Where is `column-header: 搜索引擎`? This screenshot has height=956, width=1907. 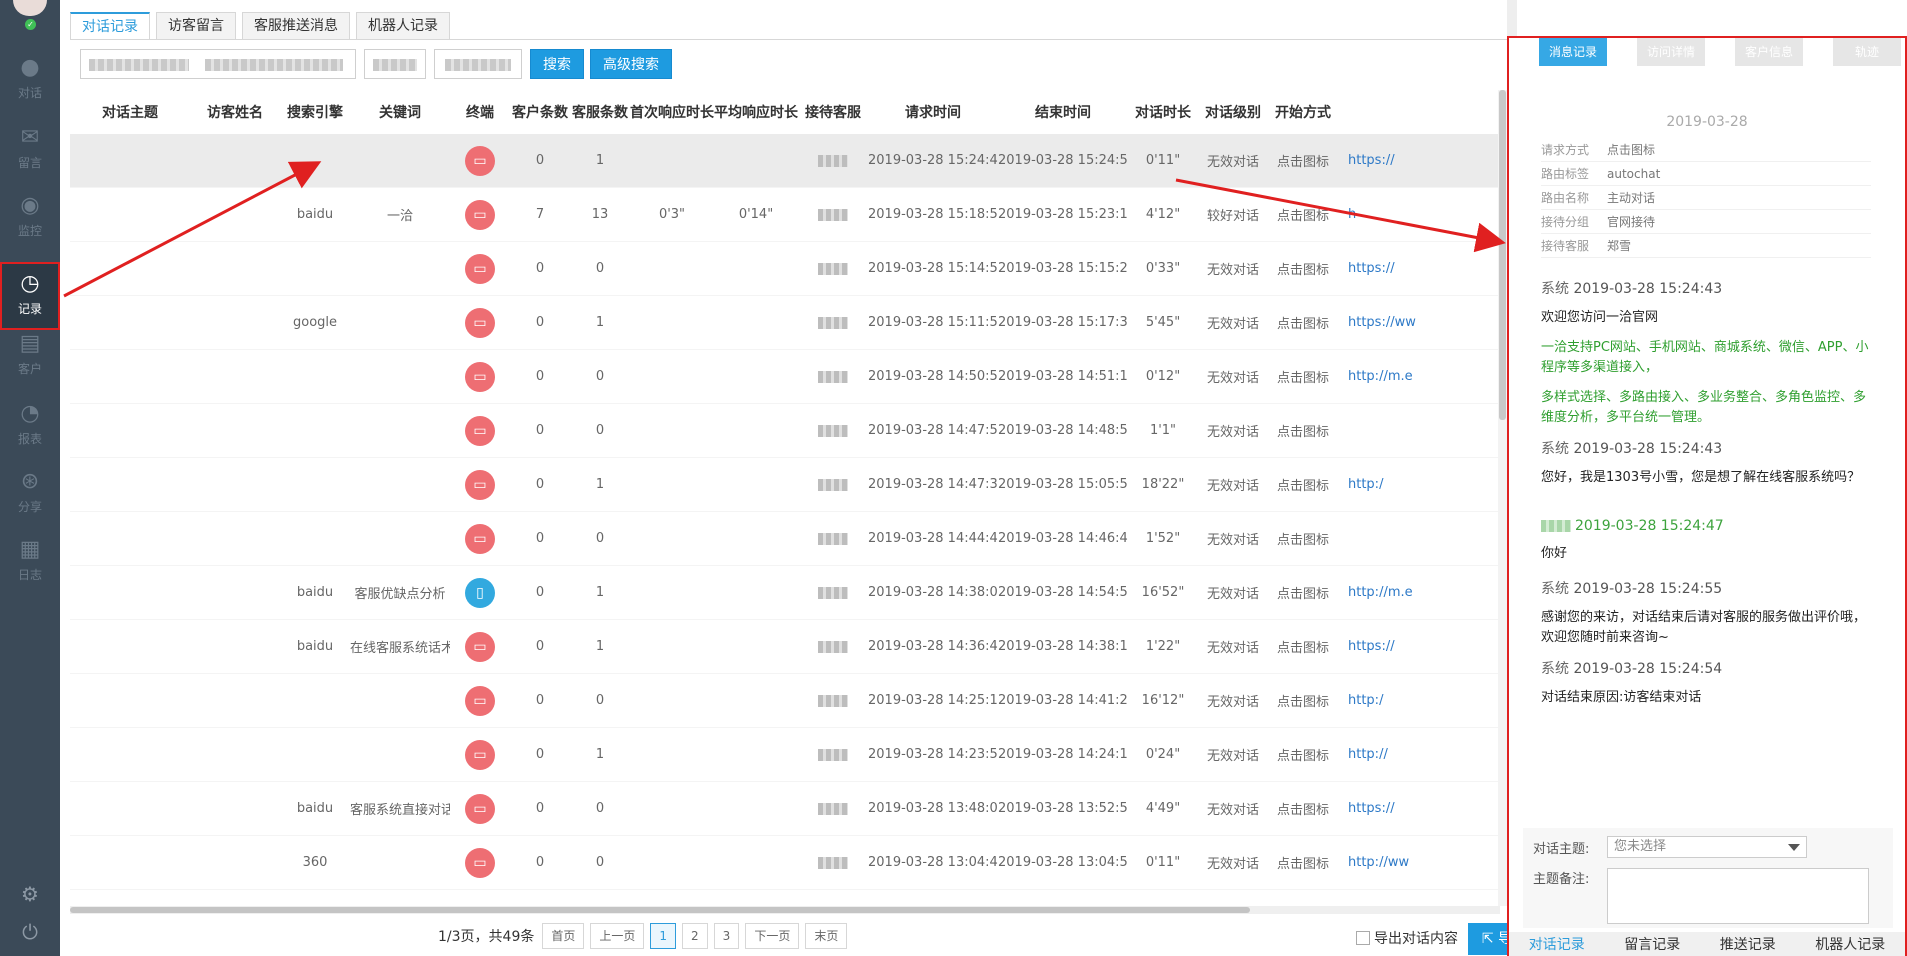 column-header: 搜索引擎 is located at coordinates (315, 113).